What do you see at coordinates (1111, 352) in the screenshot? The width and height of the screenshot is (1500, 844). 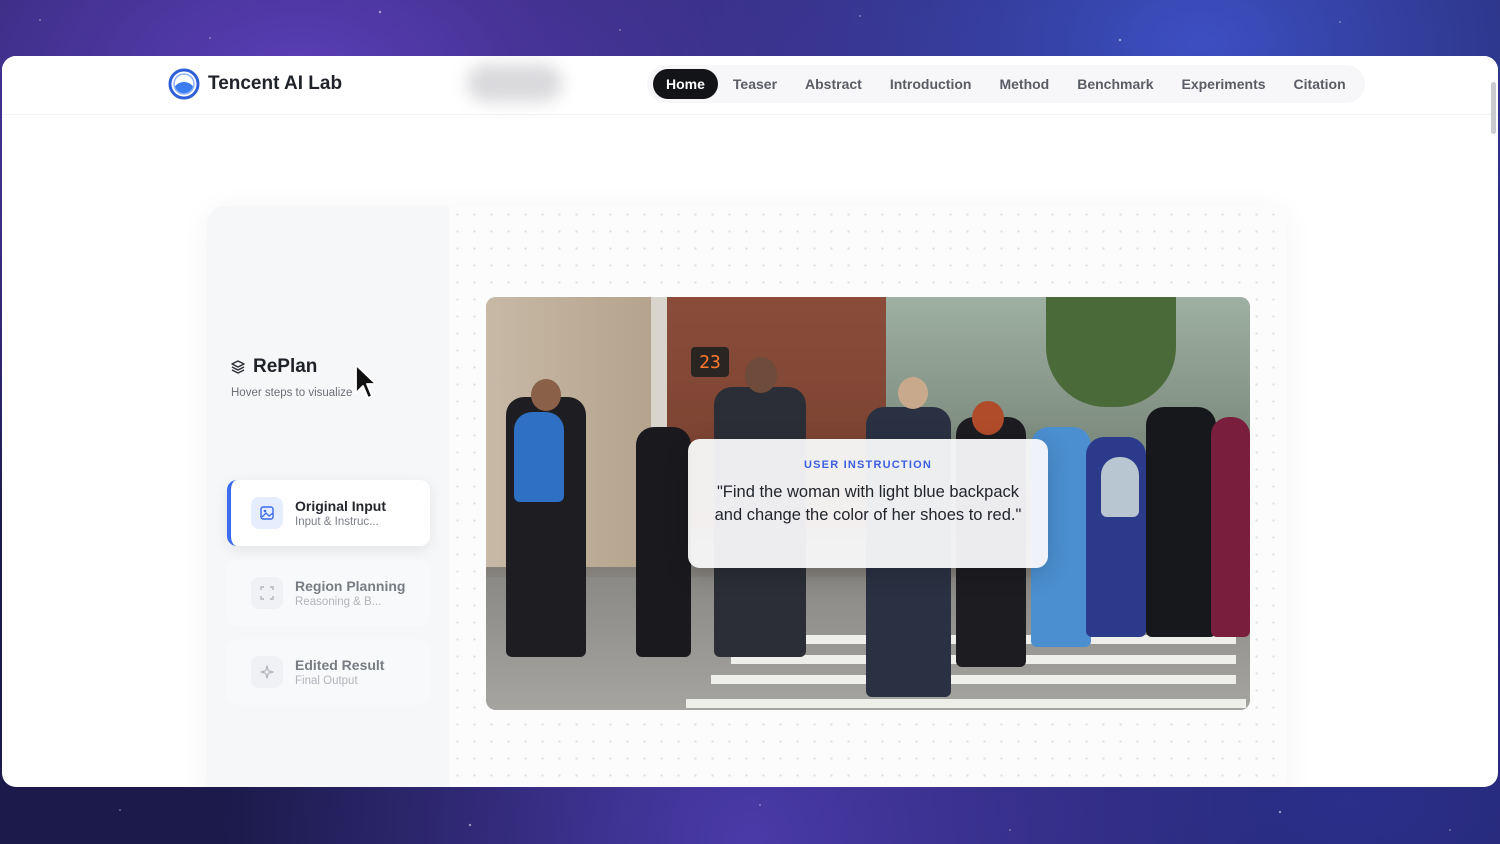 I see `photo-tree` at bounding box center [1111, 352].